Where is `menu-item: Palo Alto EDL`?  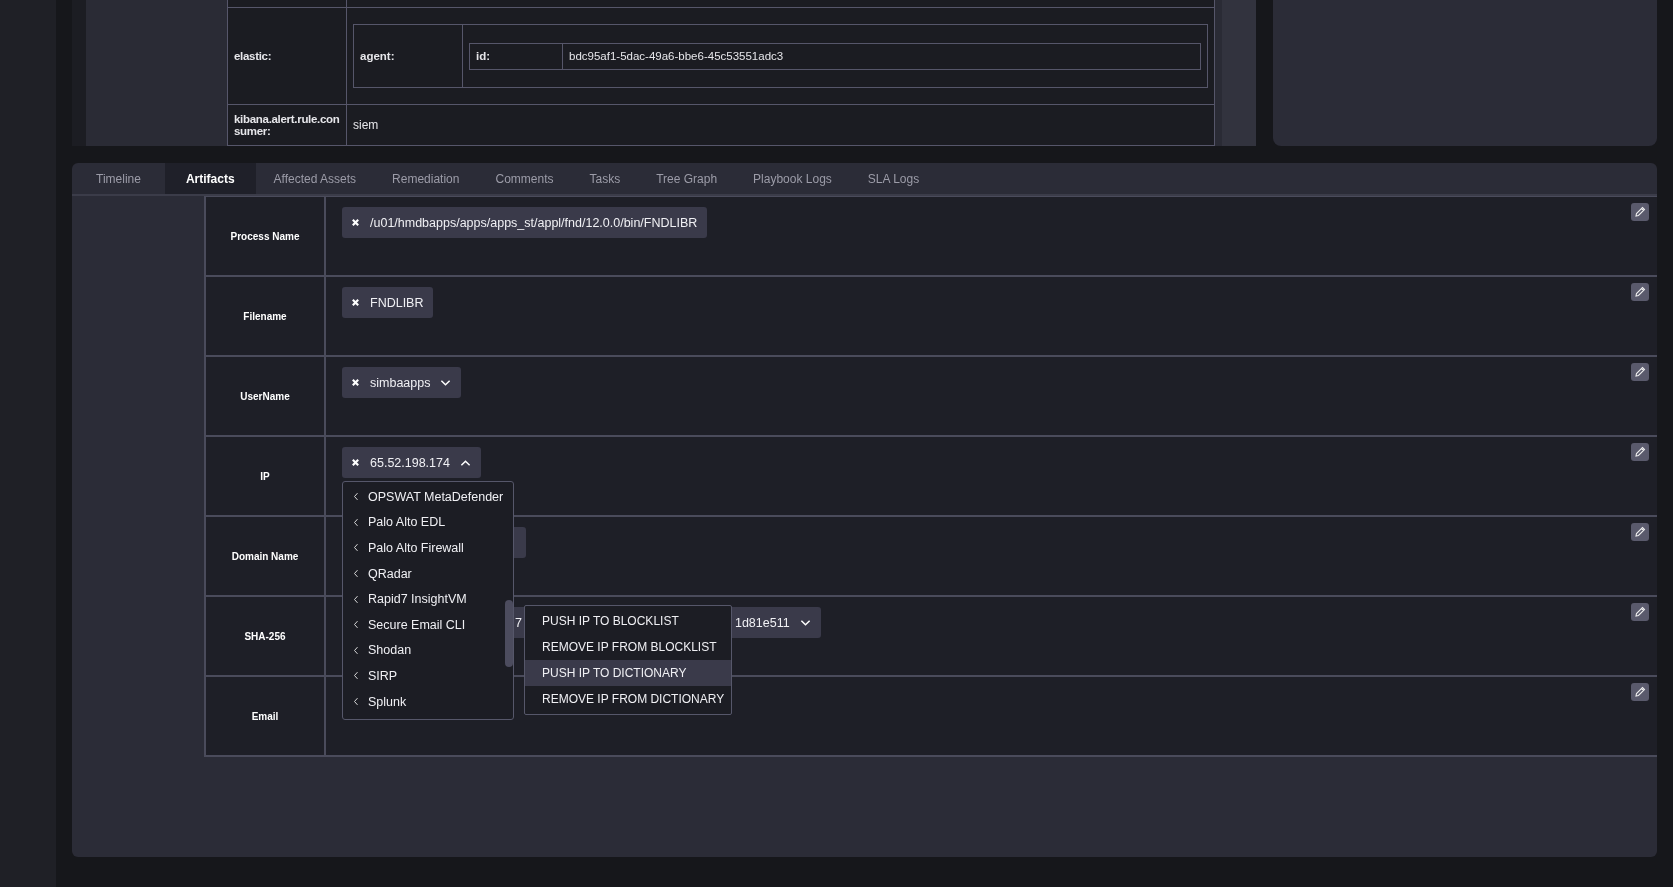
menu-item: Palo Alto EDL is located at coordinates (428, 522).